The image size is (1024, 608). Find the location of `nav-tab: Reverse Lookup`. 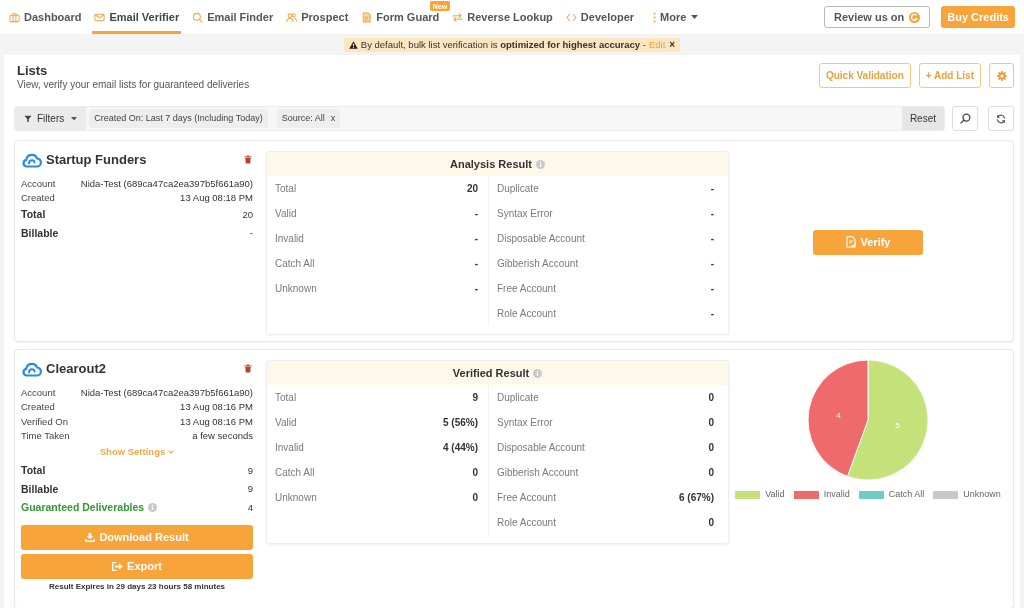

nav-tab: Reverse Lookup is located at coordinates (502, 17).